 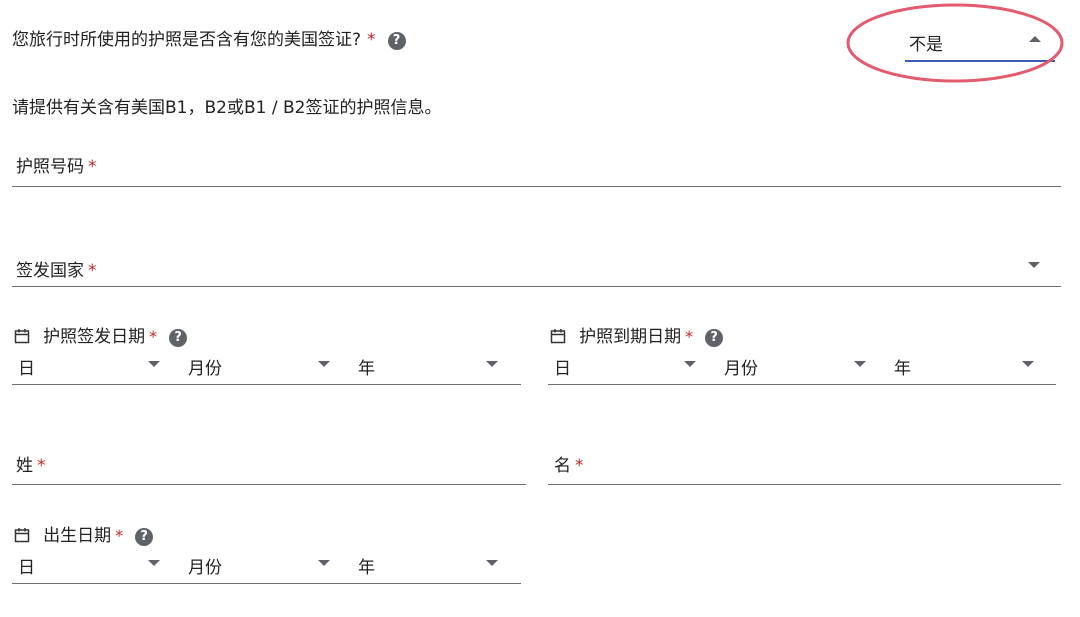 I want to click on info-text: 请提供有关含有美国B1，B2或B1 / B2签证的护照信息。, so click(x=227, y=108).